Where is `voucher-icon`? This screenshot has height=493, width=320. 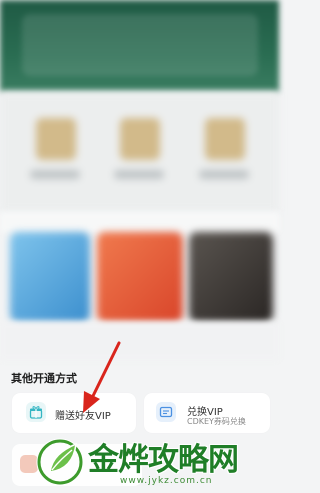
voucher-icon is located at coordinates (166, 412).